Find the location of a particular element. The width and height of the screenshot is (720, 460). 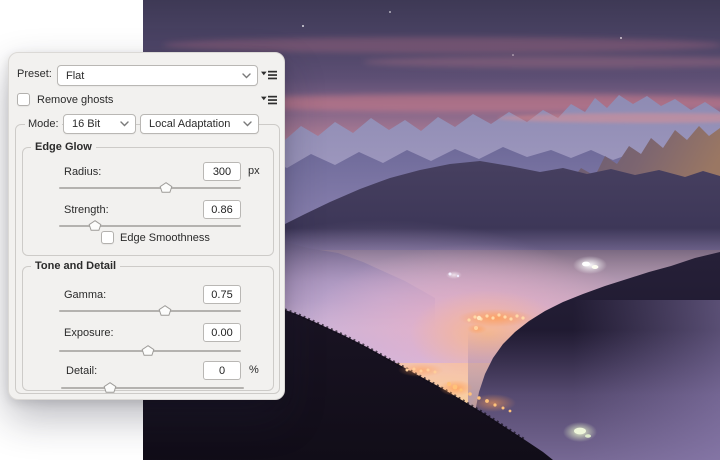

gamma-label: Gamma: is located at coordinates (85, 295).